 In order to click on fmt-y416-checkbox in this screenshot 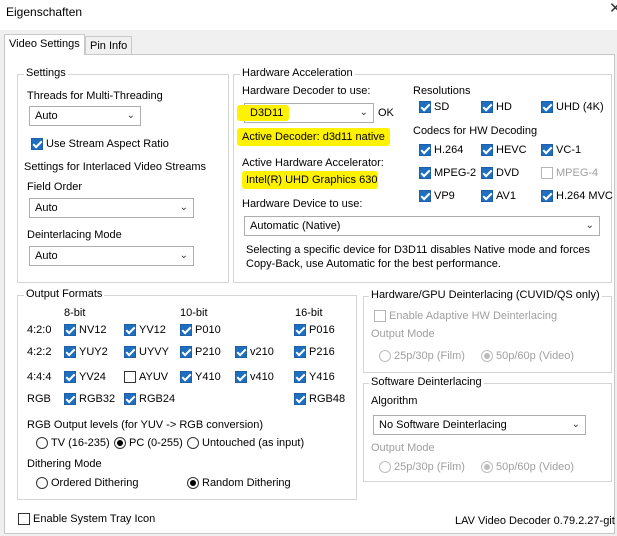, I will do `click(300, 377)`.